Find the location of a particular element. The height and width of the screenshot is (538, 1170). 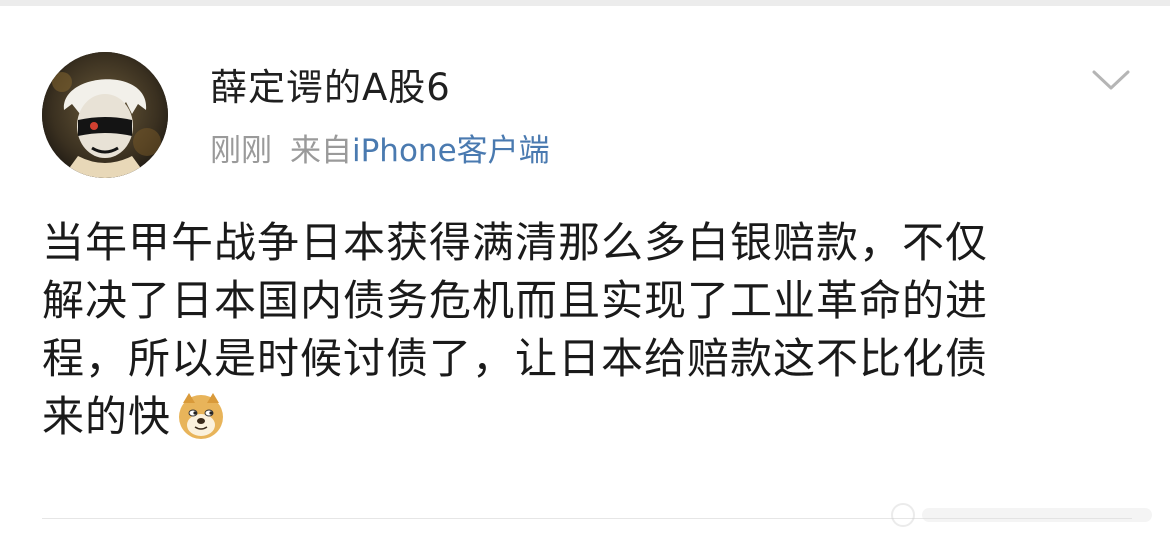

avatar is located at coordinates (105, 115).